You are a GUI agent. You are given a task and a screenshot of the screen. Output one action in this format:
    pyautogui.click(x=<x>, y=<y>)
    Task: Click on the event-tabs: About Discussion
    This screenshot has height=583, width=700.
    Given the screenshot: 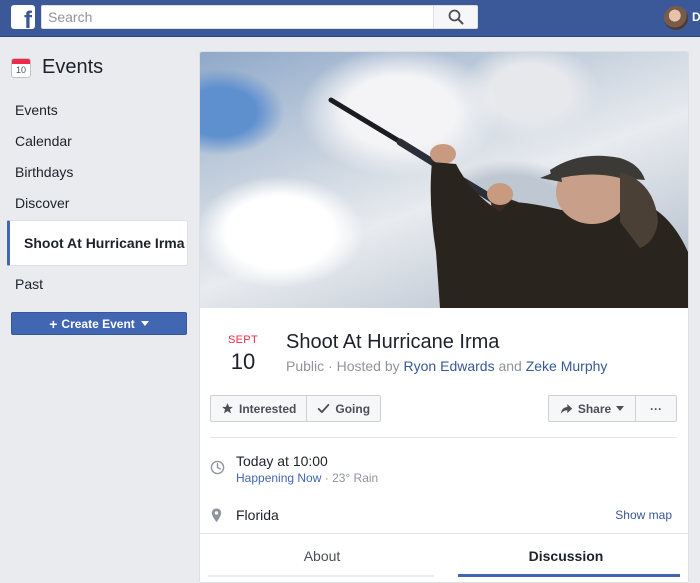 What is the action you would take?
    pyautogui.click(x=444, y=555)
    